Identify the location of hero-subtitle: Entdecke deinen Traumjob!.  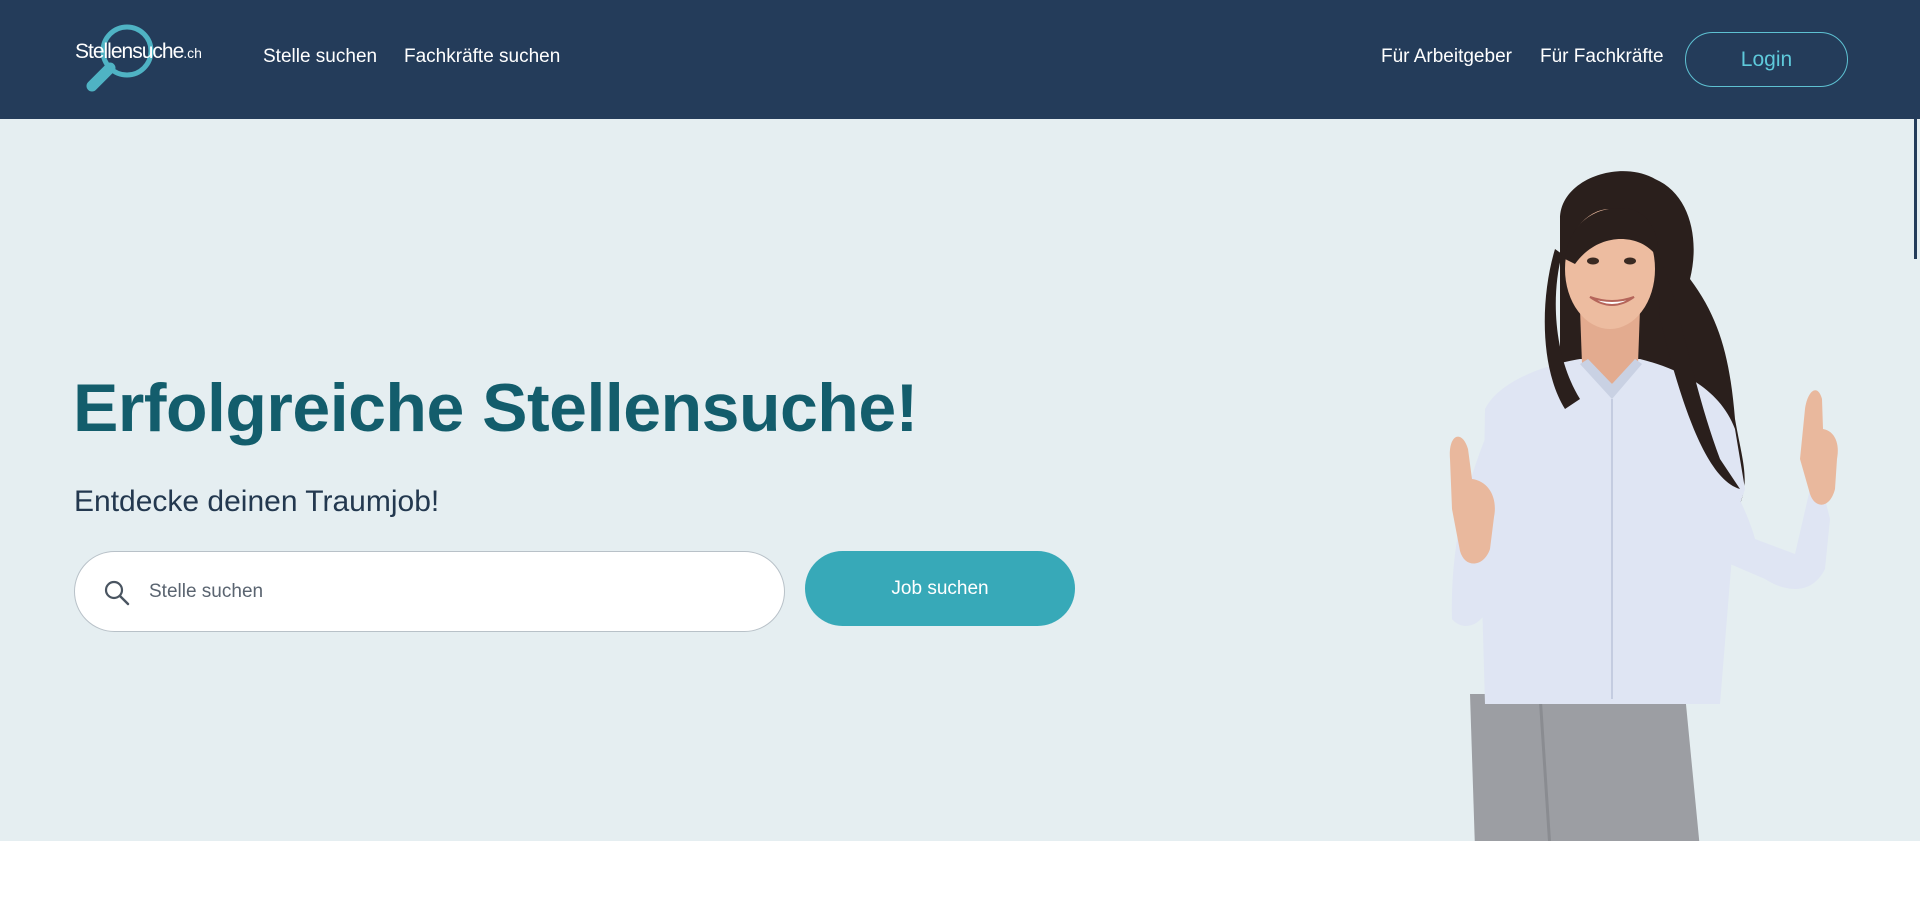
(257, 501).